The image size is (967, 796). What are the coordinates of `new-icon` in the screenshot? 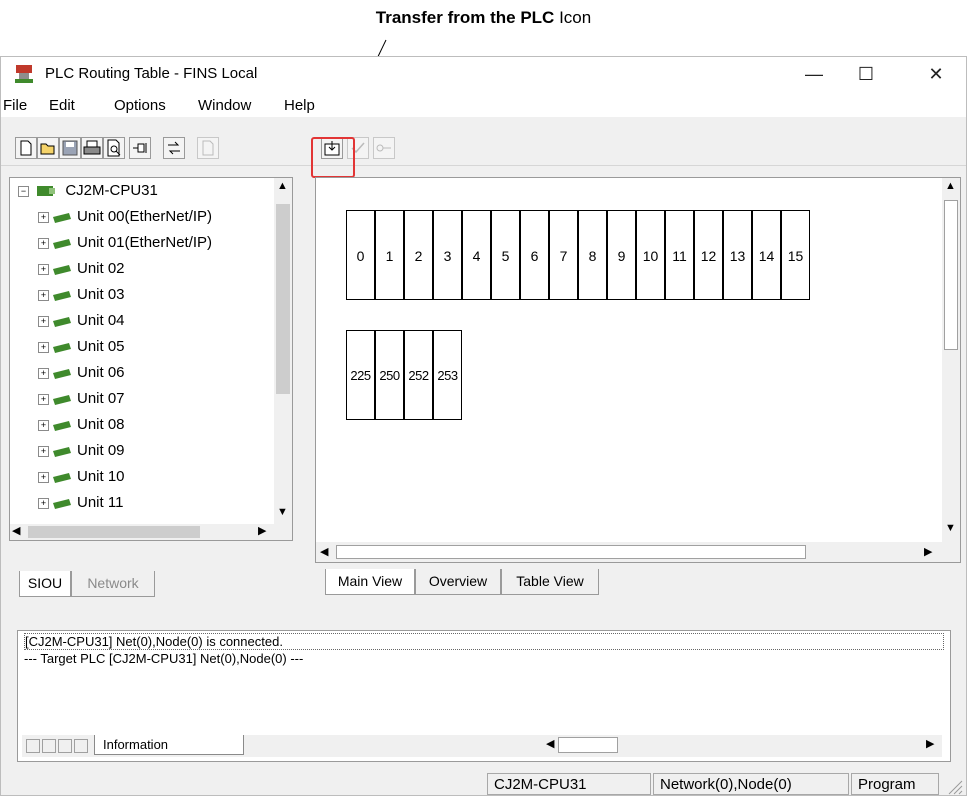 It's located at (26, 148).